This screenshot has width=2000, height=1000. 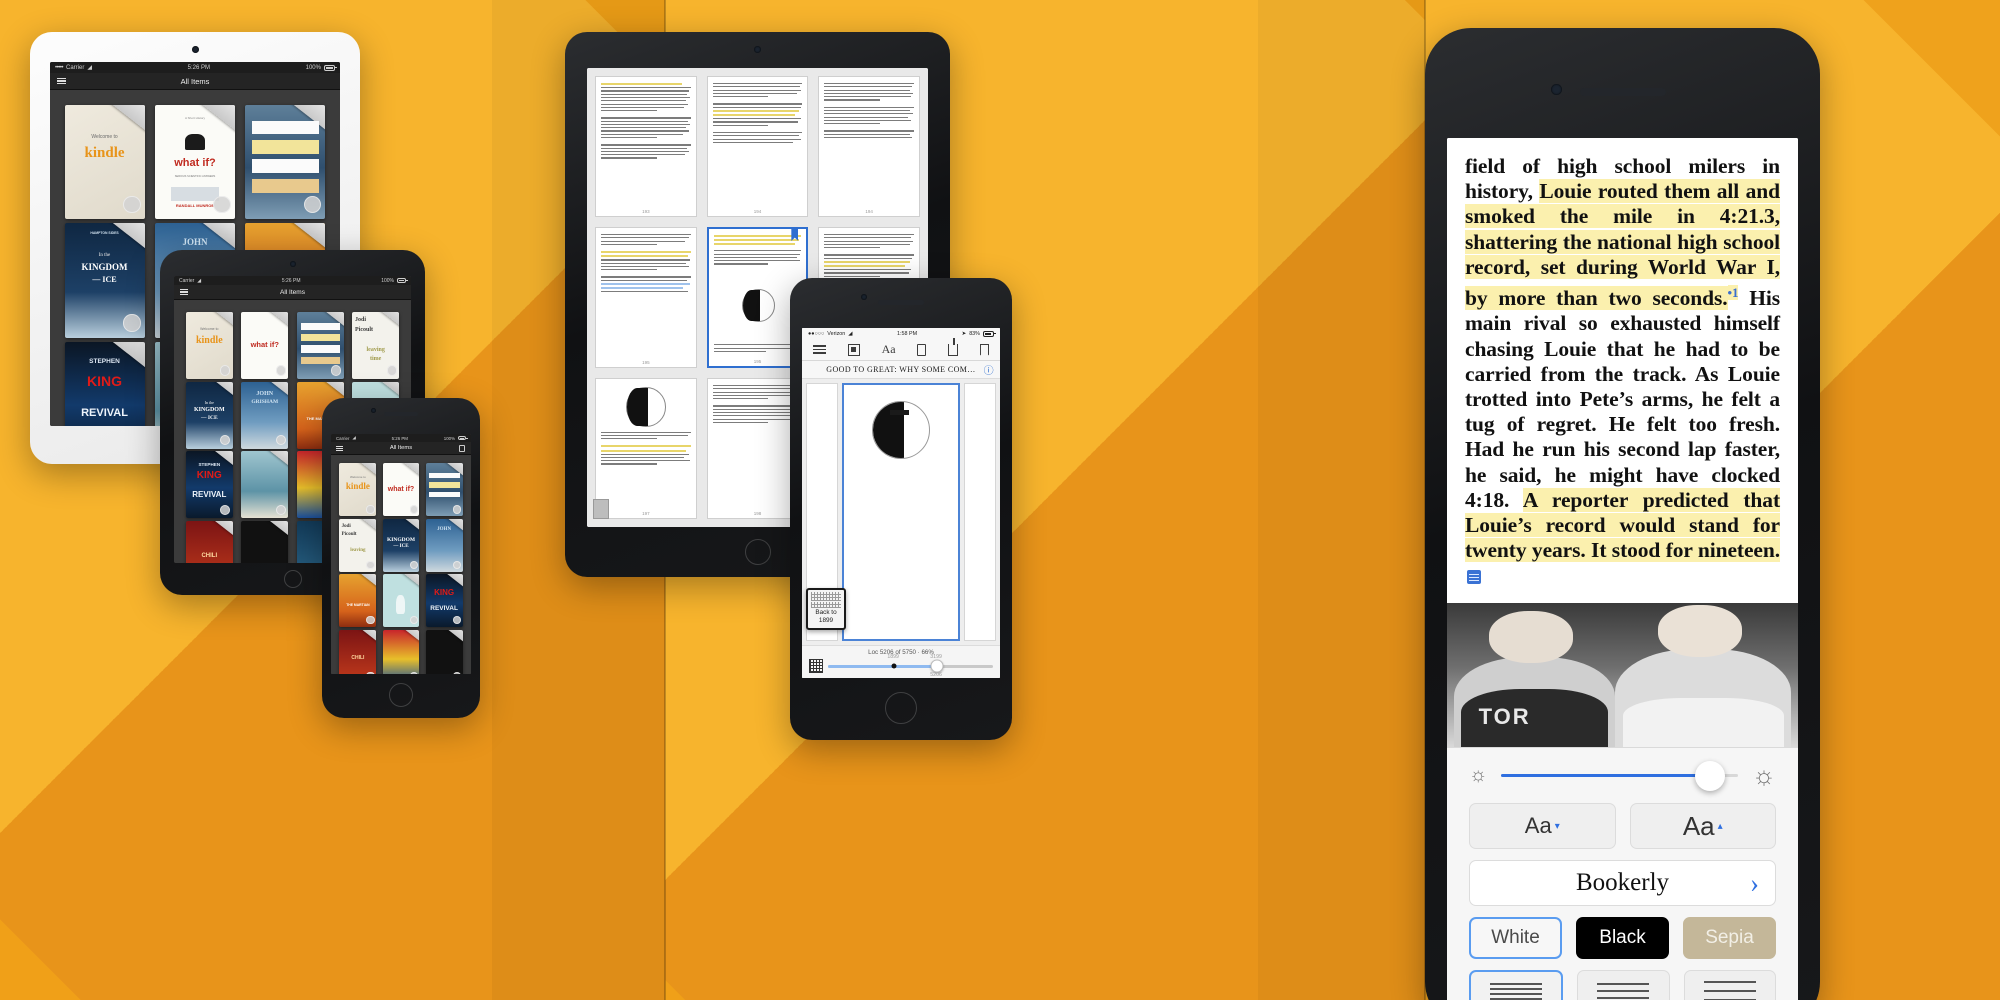 I want to click on slider-track: 1899 3199 5206, so click(x=910, y=666).